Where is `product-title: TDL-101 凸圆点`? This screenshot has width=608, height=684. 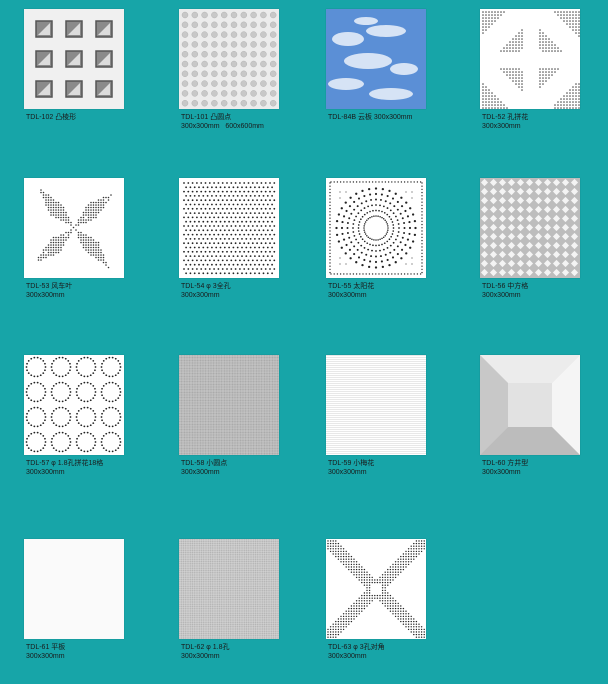
product-title: TDL-101 凸圆点 is located at coordinates (222, 117).